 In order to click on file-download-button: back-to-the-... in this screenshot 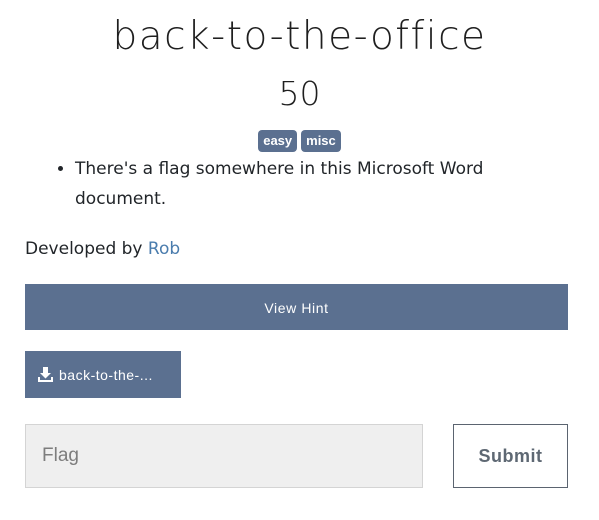, I will do `click(103, 374)`.